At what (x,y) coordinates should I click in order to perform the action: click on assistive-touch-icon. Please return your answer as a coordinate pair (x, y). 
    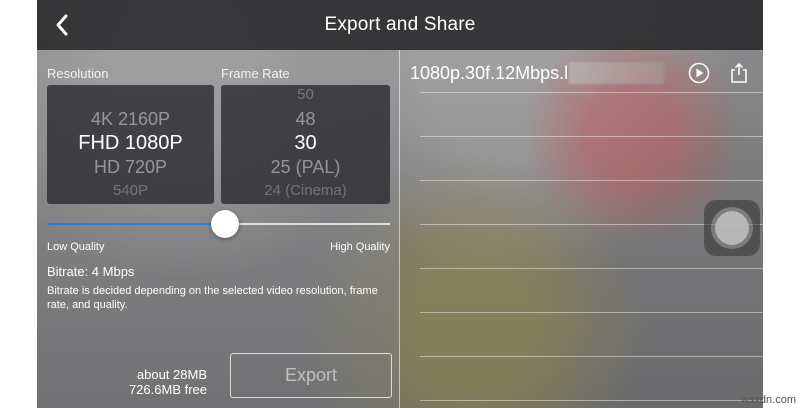
    Looking at the image, I should click on (732, 228).